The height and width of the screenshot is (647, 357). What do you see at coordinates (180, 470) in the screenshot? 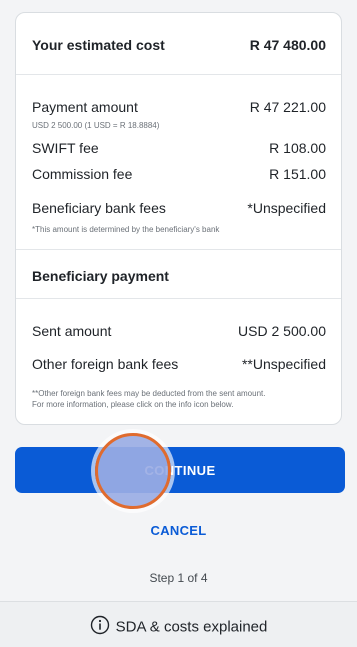
I see `continue-button: CONTINUE` at bounding box center [180, 470].